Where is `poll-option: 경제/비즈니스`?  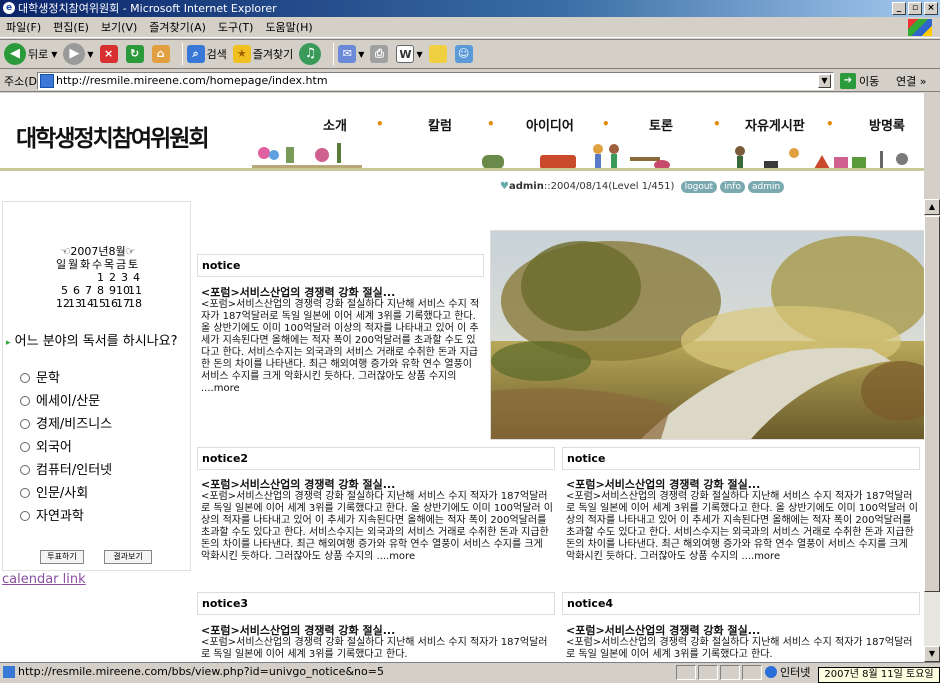 poll-option: 경제/비즈니스 is located at coordinates (66, 425).